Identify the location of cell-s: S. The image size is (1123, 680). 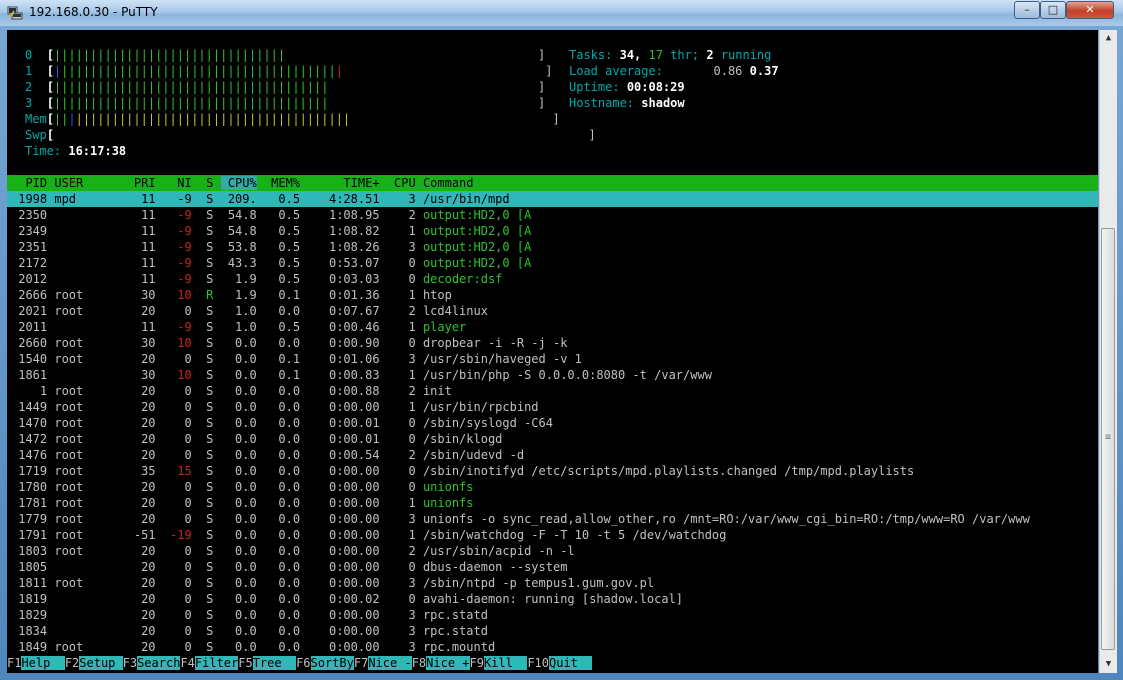
(206, 407).